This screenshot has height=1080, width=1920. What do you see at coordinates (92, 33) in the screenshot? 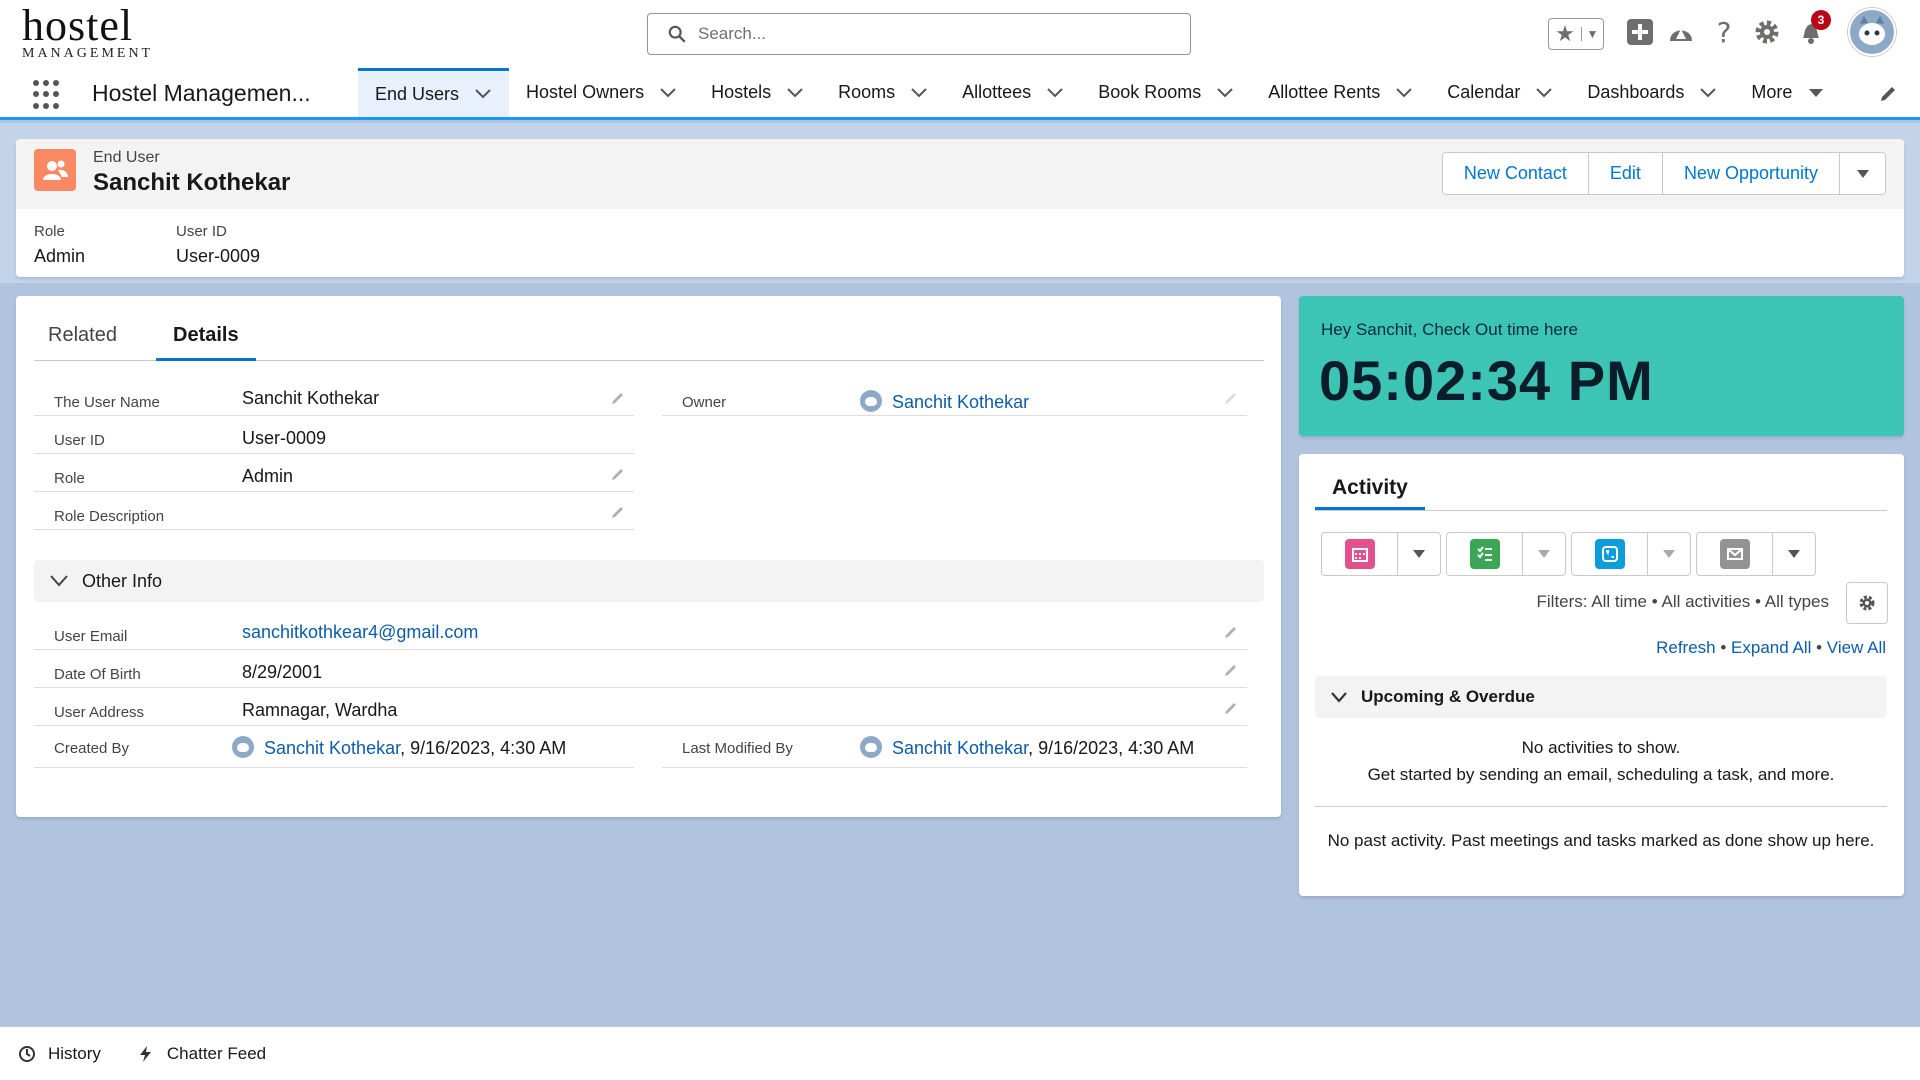
I see `hostel-management-logo: hostel MANAGEMENT` at bounding box center [92, 33].